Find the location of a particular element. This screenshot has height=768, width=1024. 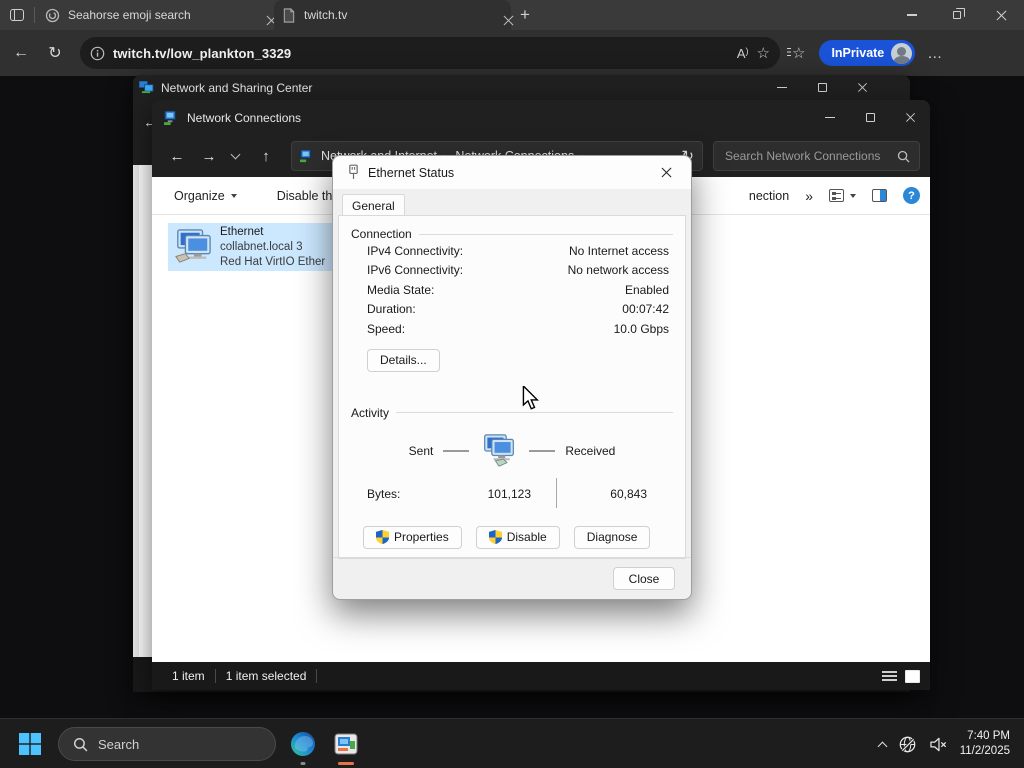

dialog-footer: Close is located at coordinates (512, 578).